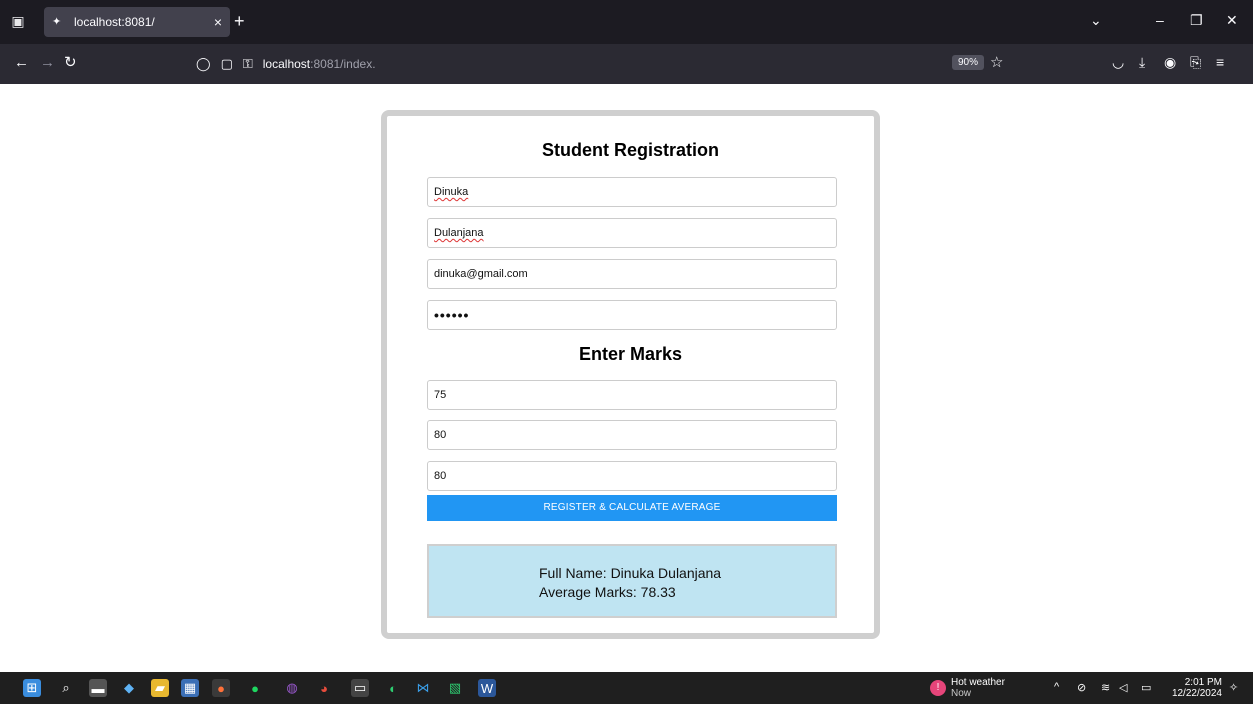 This screenshot has height=704, width=1253. Describe the element at coordinates (968, 62) in the screenshot. I see `zoom-level-badge: 90%` at that location.